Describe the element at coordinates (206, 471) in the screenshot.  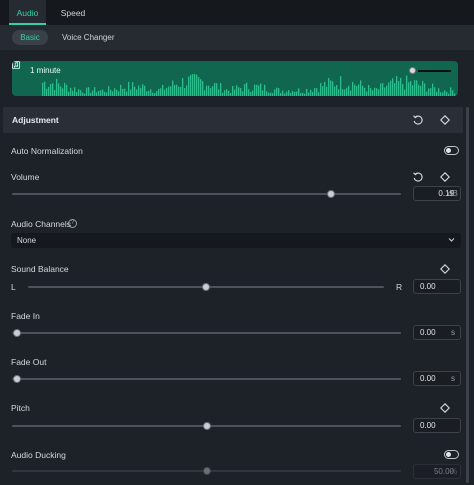
I see `audio-ducking-slider-handle` at that location.